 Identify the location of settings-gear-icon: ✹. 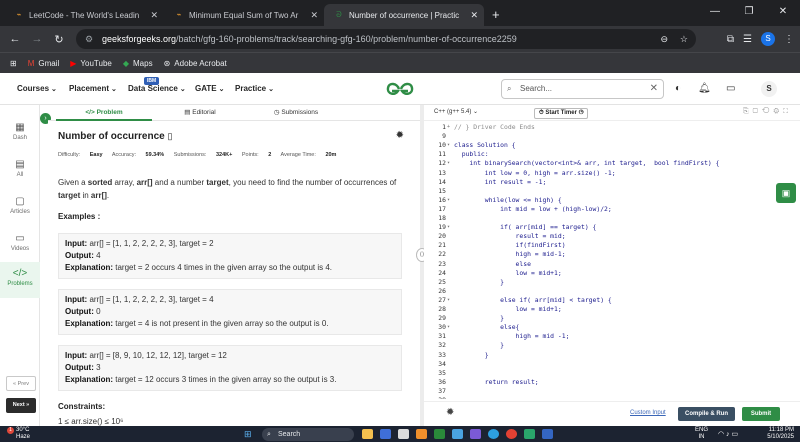
(450, 412).